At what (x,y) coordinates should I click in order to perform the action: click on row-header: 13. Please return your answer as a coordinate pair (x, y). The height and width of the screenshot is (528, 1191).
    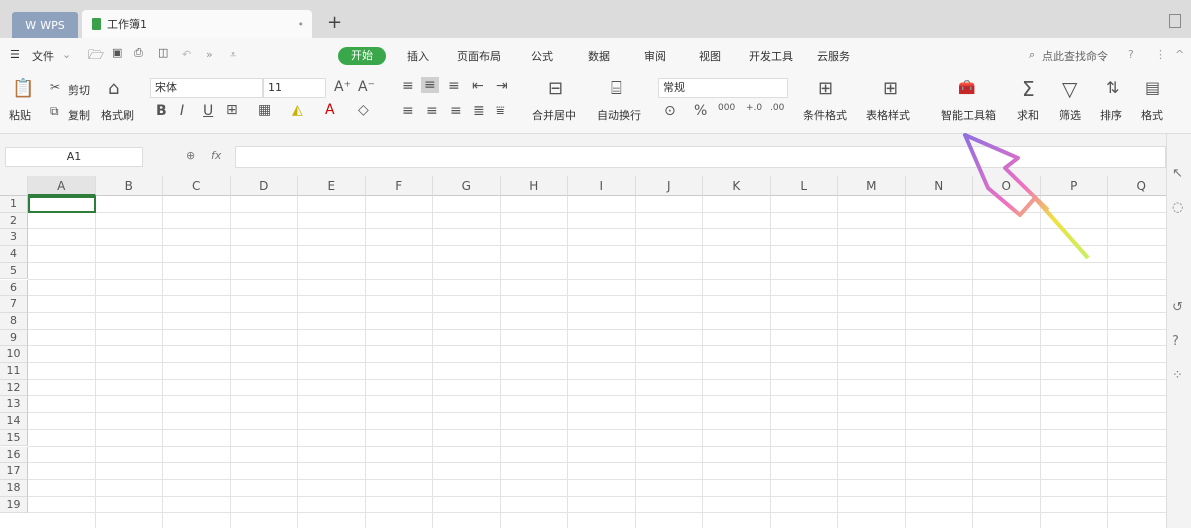
    Looking at the image, I should click on (14, 405).